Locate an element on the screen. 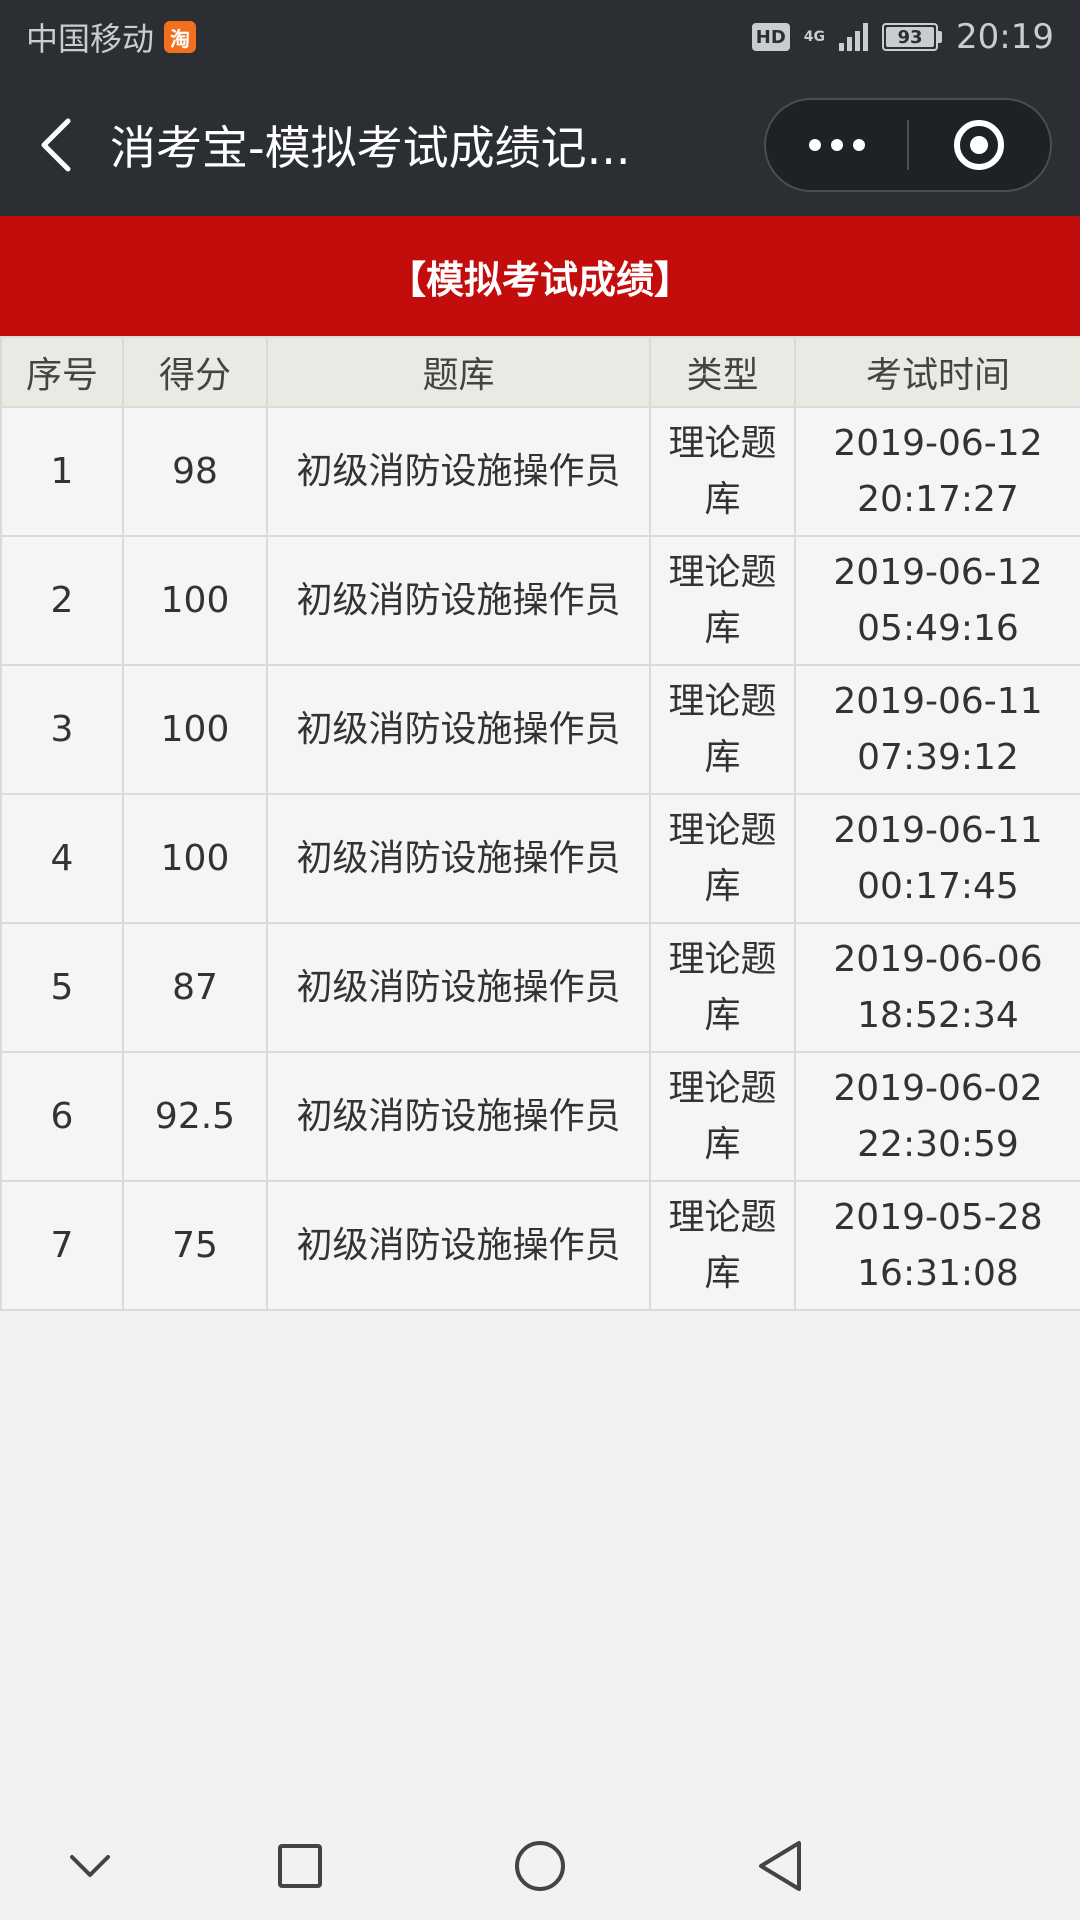 This screenshot has height=1920, width=1080. table-row: 3 100 初级消防设施操作员 理论题库 2019-06-11 07:39:12 is located at coordinates (540, 729).